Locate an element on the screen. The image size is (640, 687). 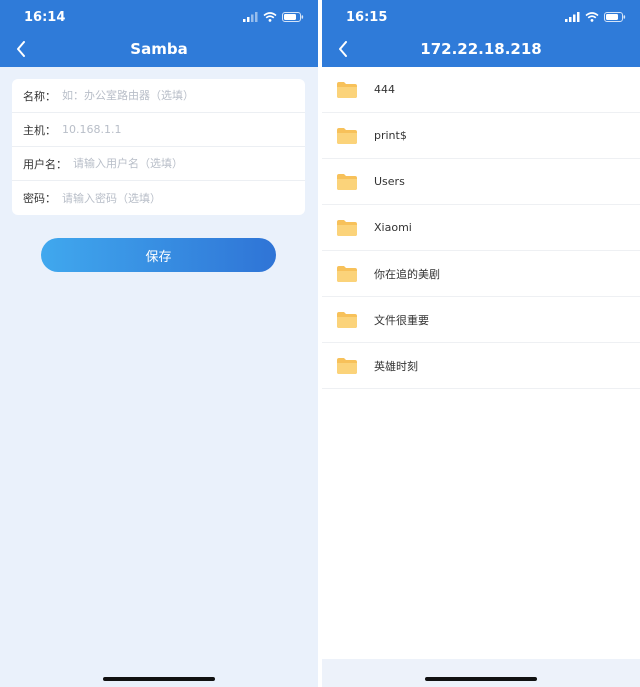
list-item: 英雄时刻 is located at coordinates (481, 366).